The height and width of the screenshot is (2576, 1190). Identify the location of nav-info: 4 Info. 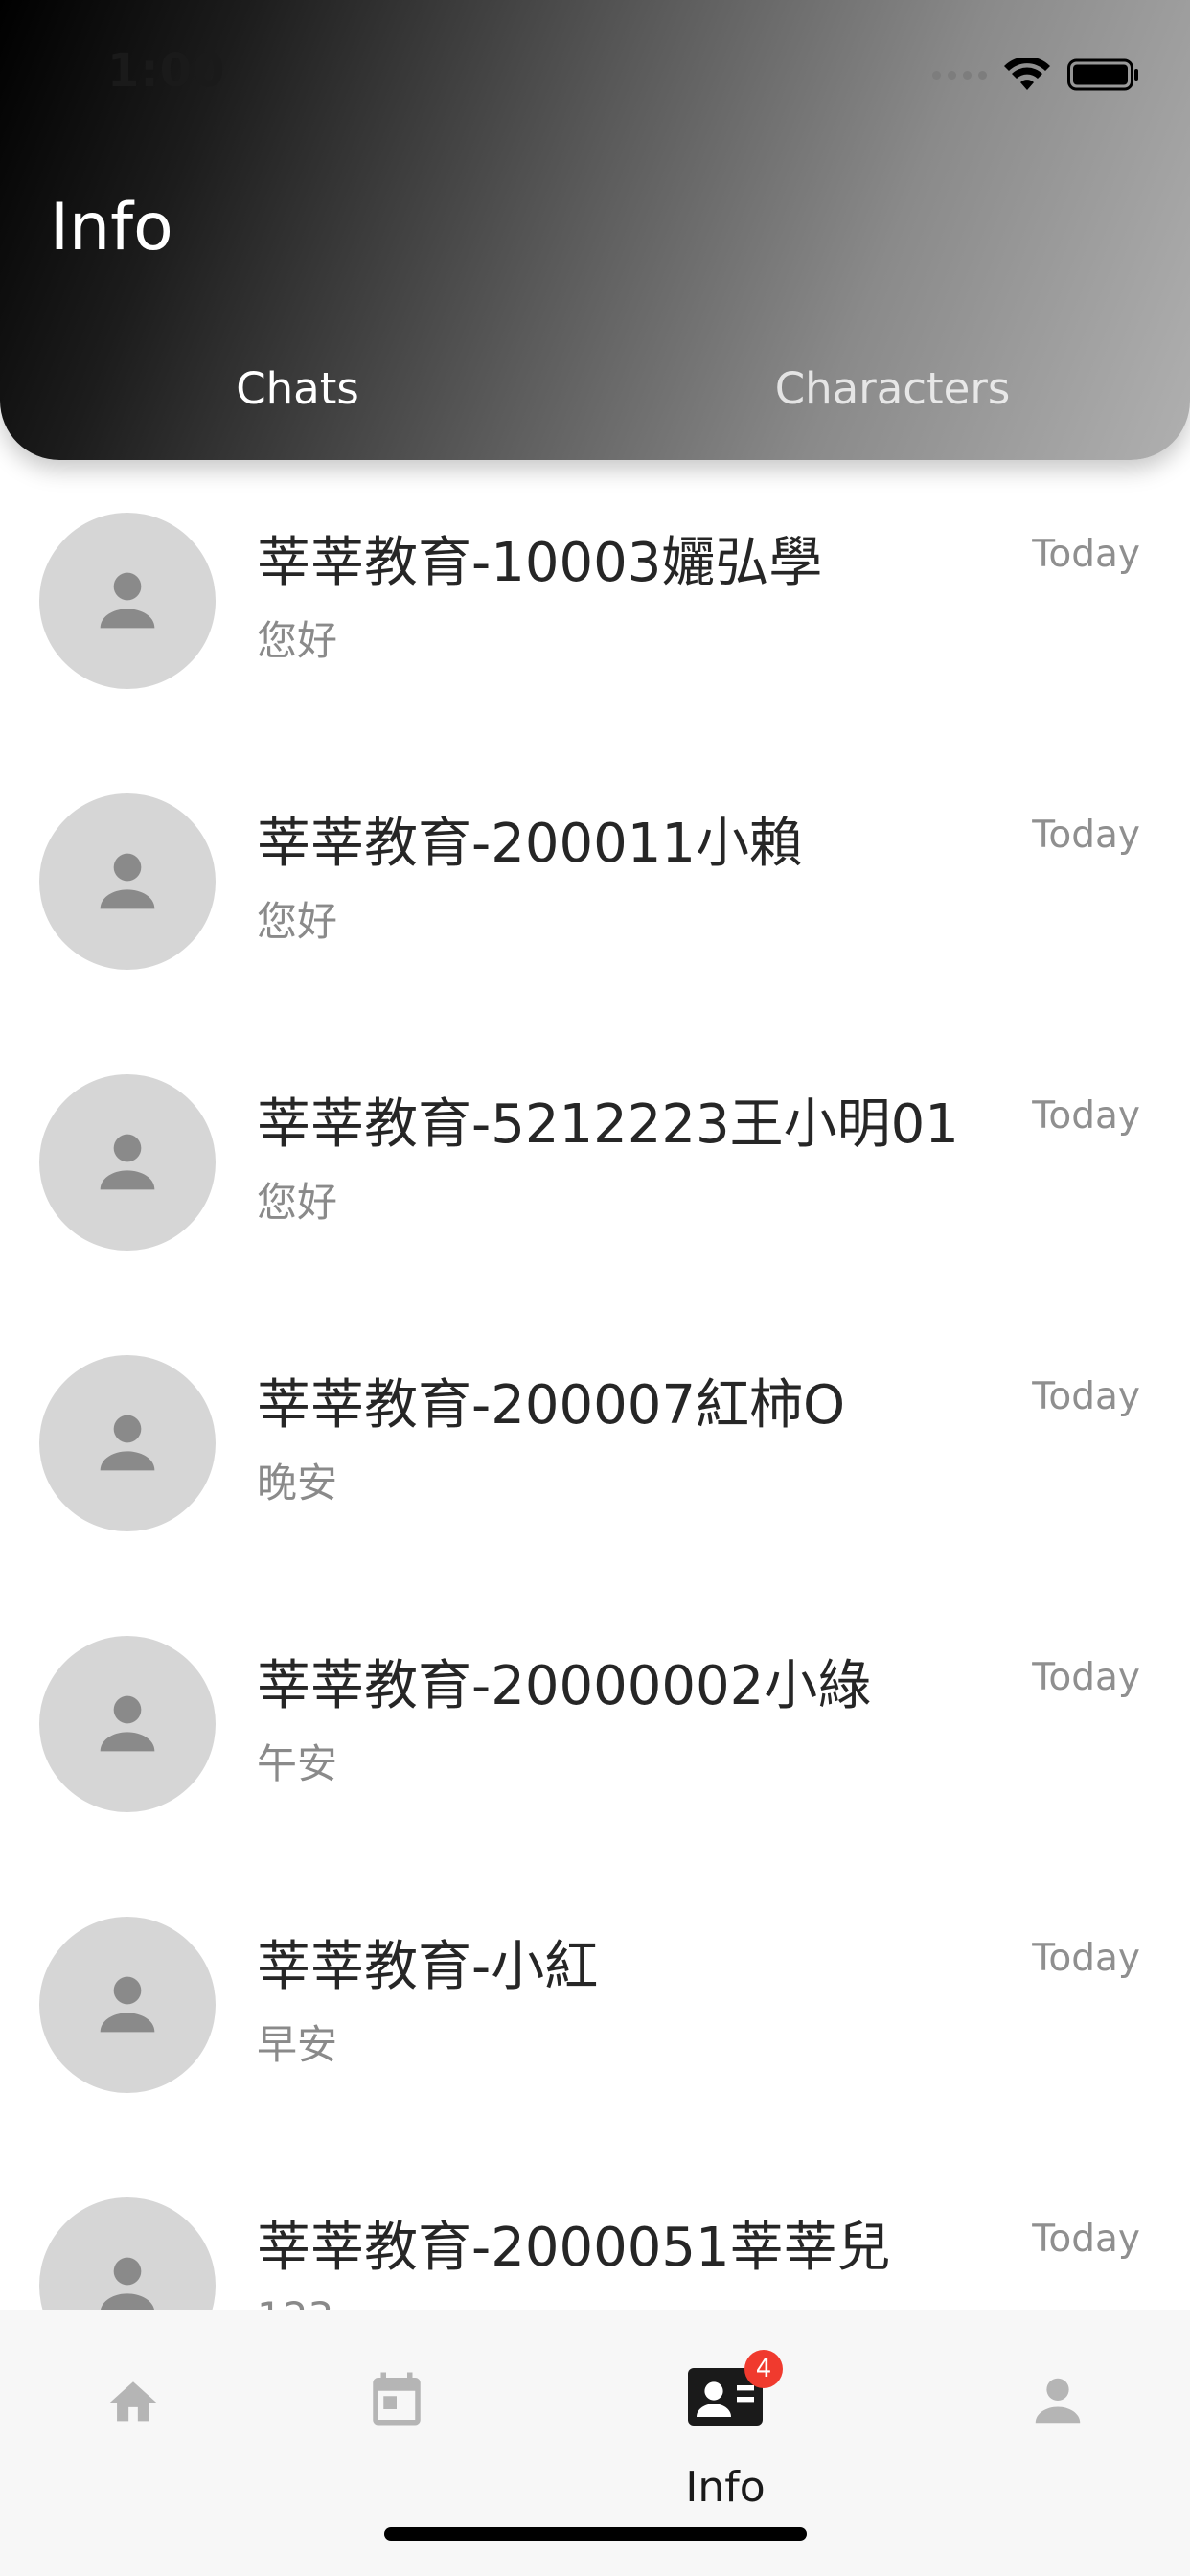
(726, 2431).